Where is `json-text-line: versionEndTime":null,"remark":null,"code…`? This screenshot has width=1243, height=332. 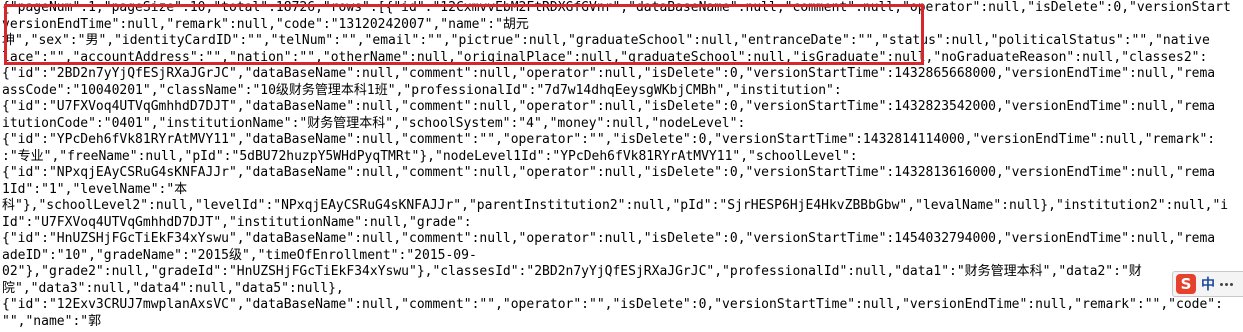 json-text-line: versionEndTime":null,"remark":null,"code… is located at coordinates (265, 24).